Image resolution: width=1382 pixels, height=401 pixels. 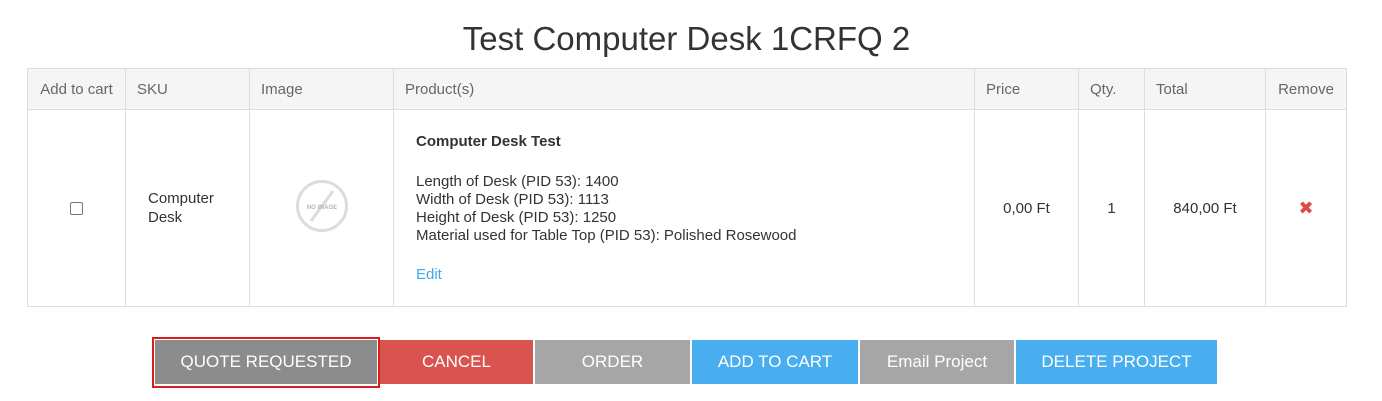 I want to click on no-image-icon: NO IMAGE, so click(x=321, y=206).